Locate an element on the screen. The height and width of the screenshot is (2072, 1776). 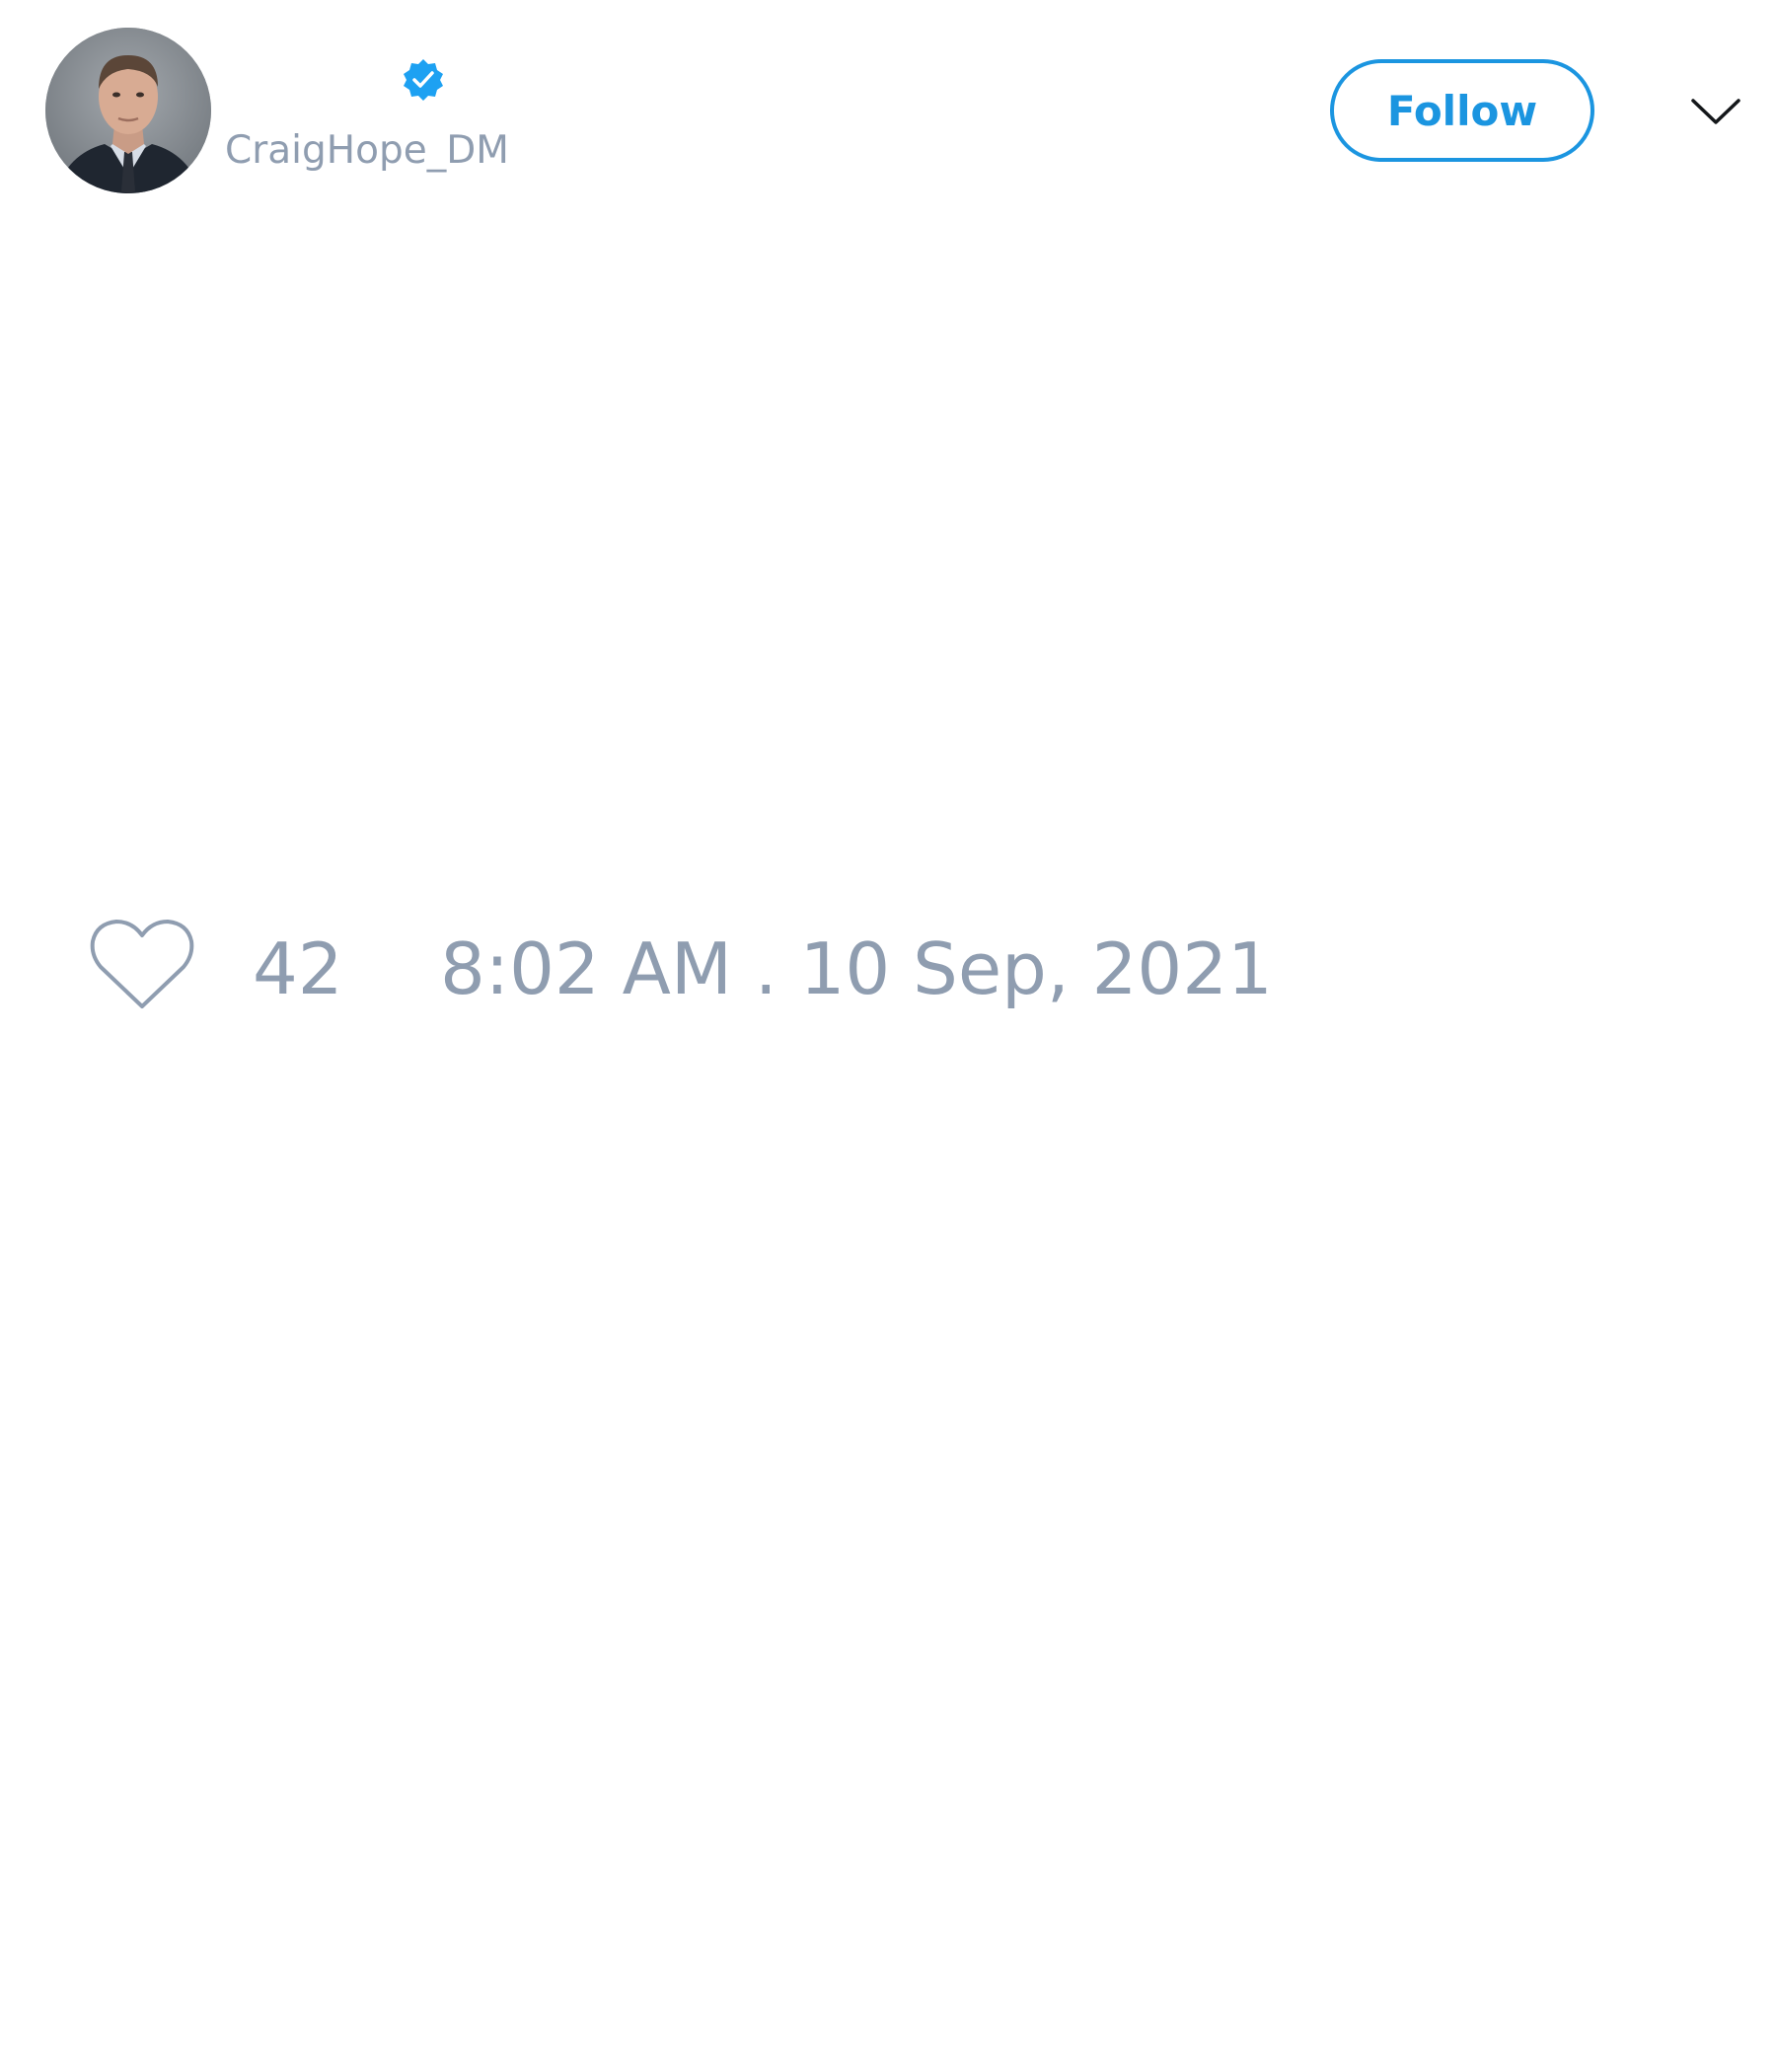
avatar is located at coordinates (128, 111).